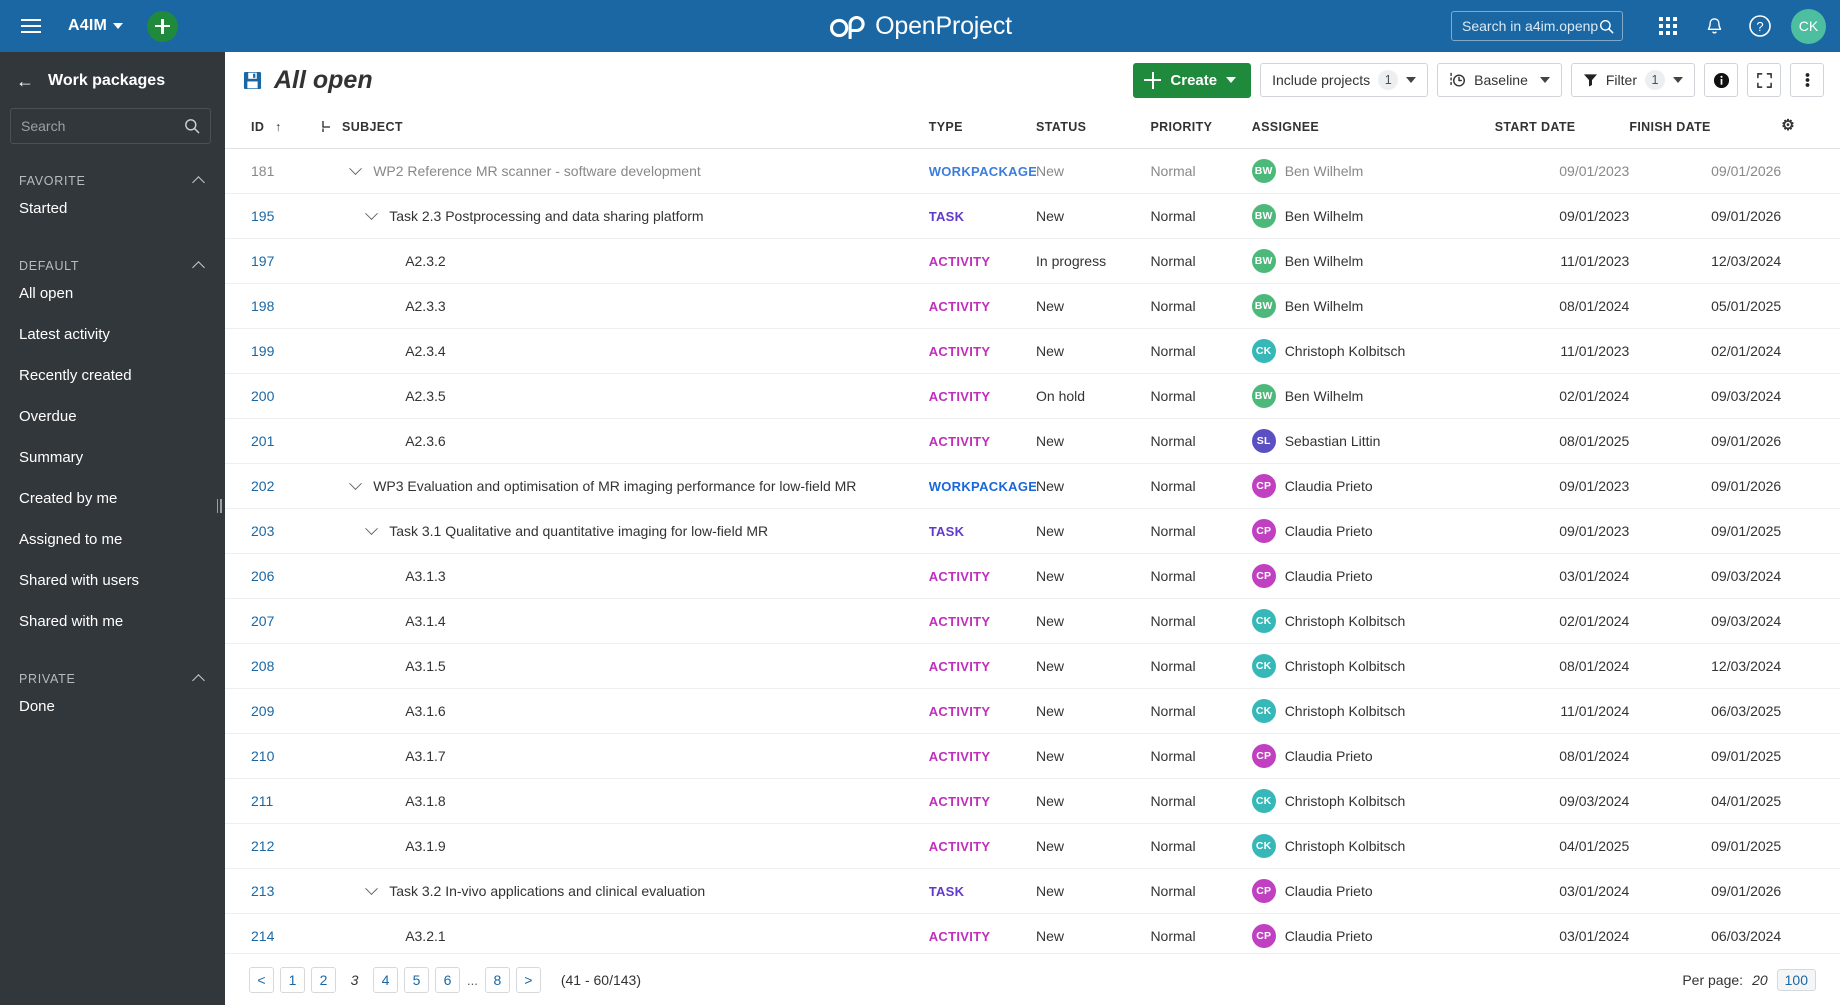 This screenshot has width=1840, height=1005. I want to click on work-package-id-link: 197, so click(262, 261).